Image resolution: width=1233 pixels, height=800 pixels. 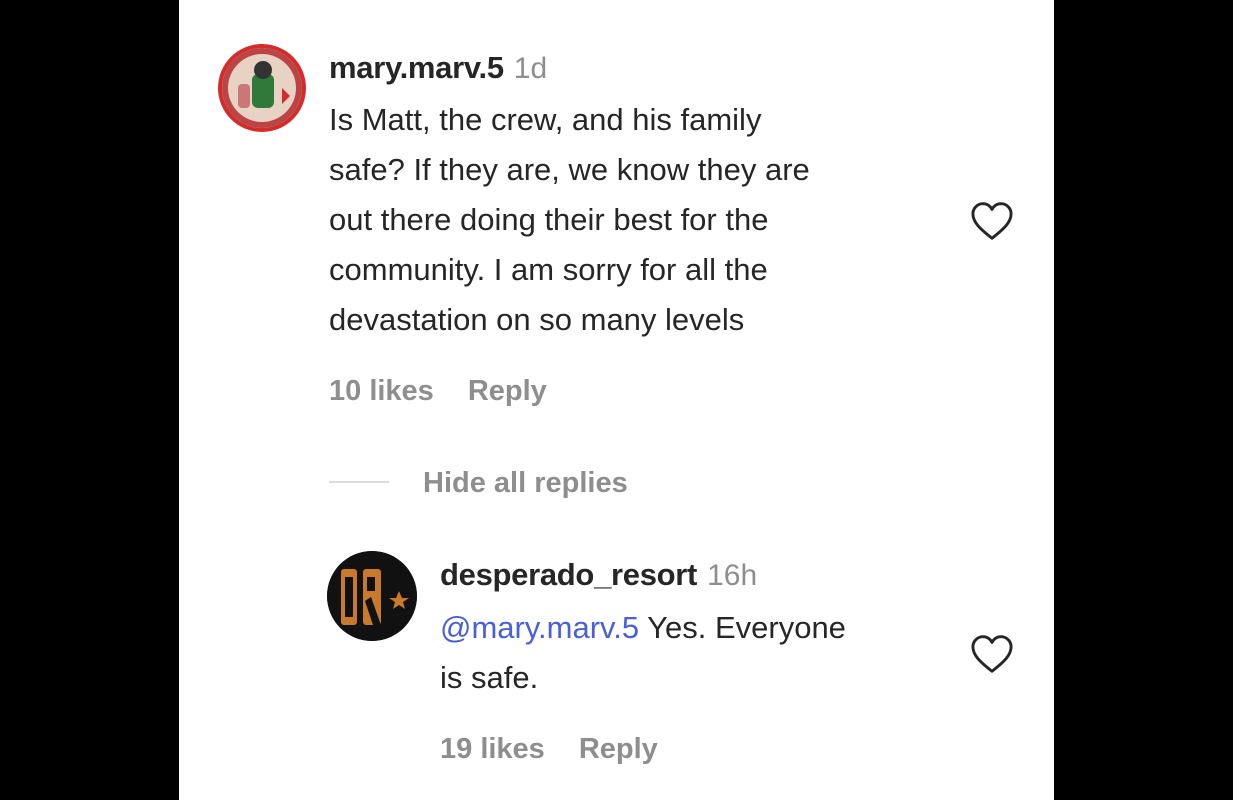 I want to click on reply-username: desperado_resort, so click(x=568, y=574).